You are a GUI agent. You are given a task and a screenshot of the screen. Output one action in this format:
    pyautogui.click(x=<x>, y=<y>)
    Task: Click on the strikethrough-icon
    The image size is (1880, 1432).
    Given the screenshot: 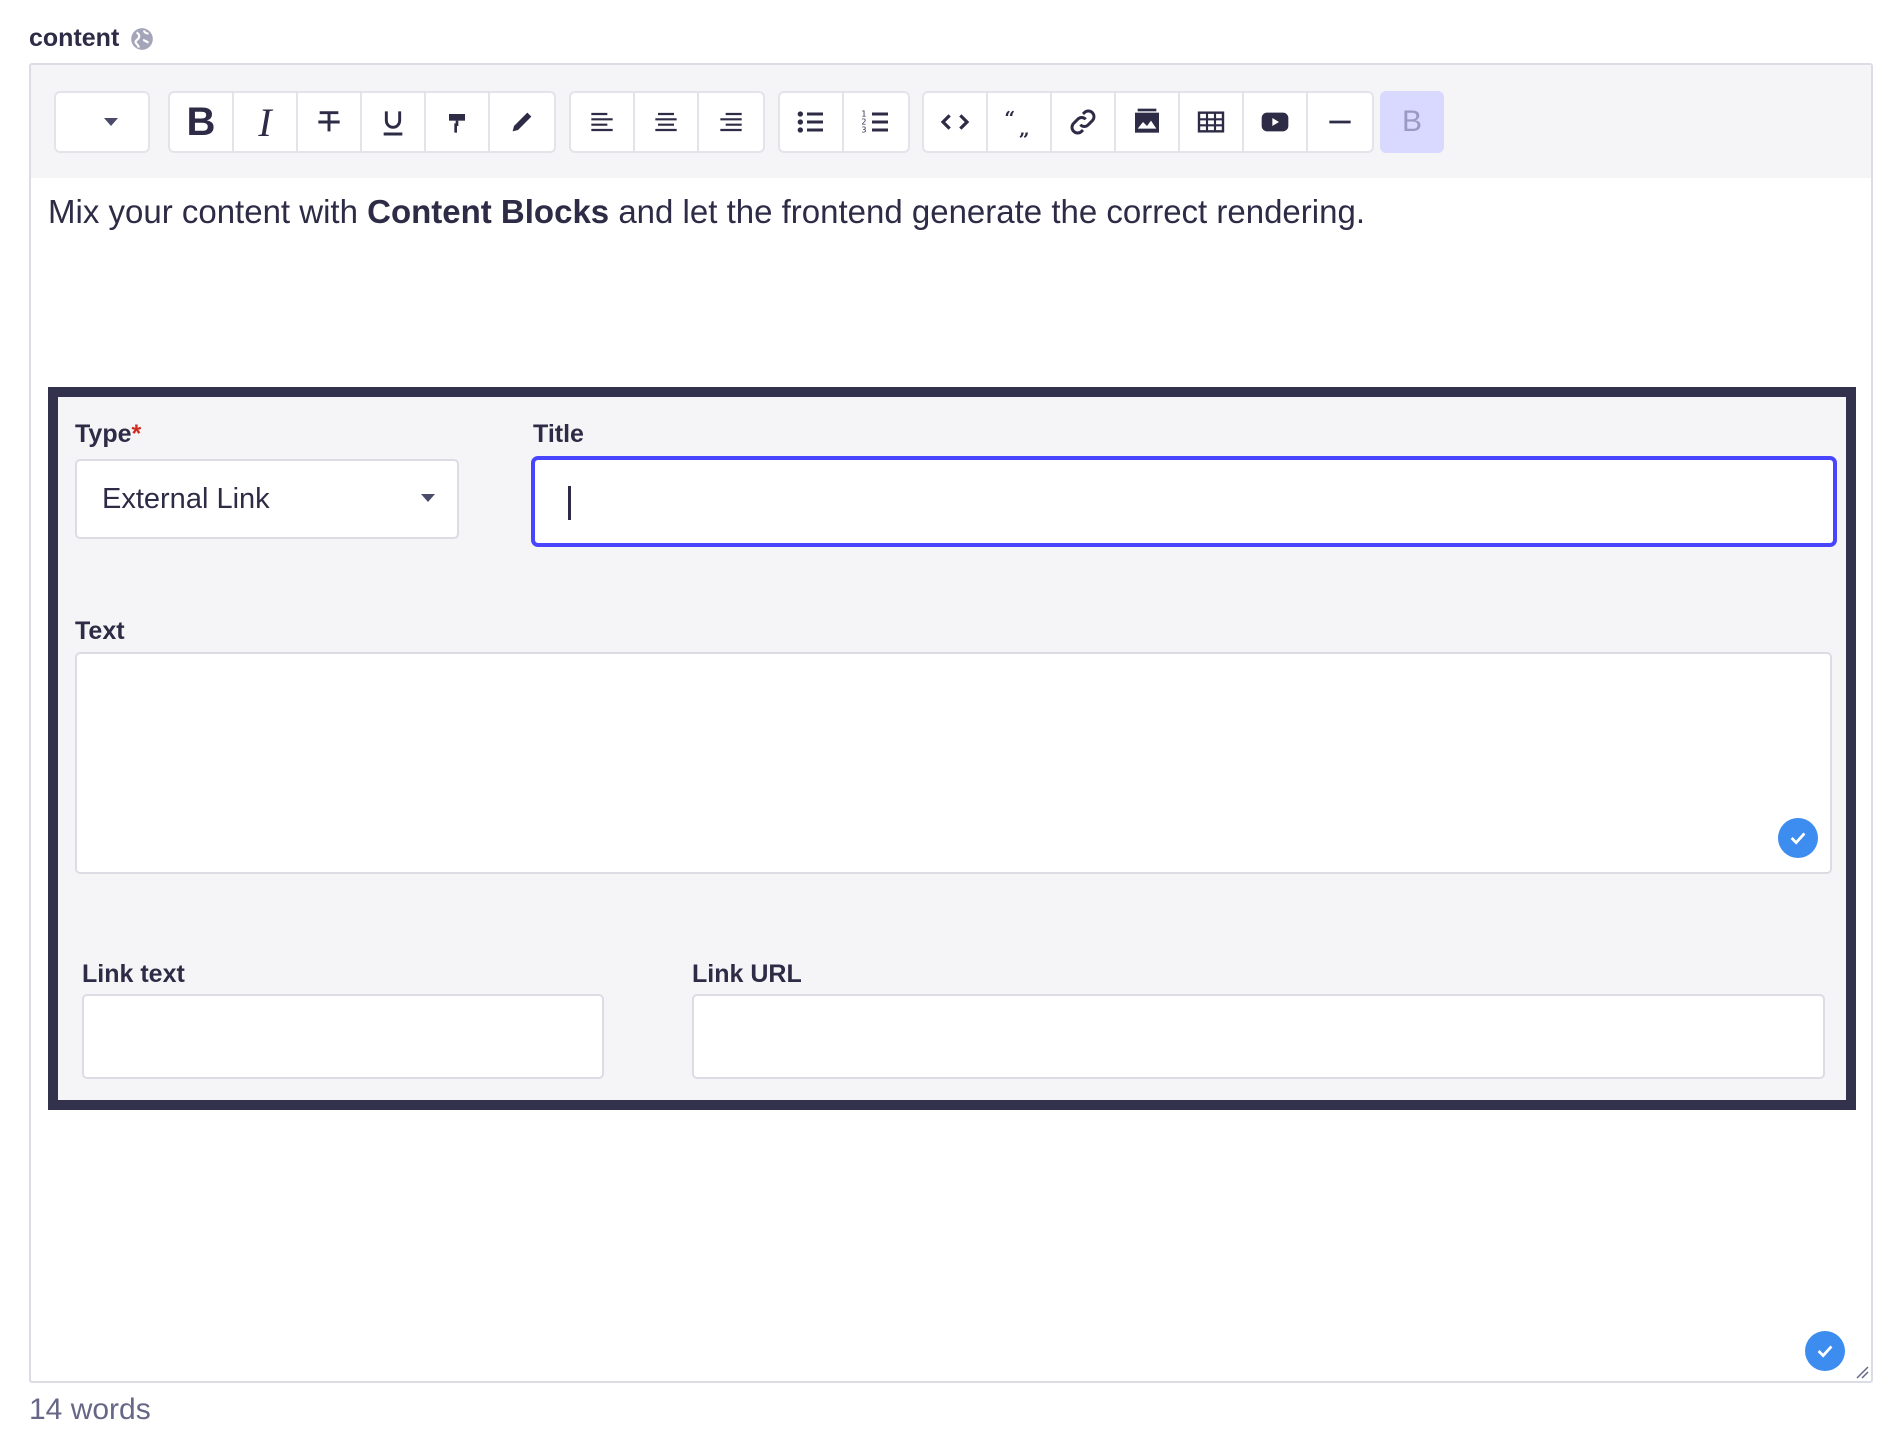 What is the action you would take?
    pyautogui.click(x=329, y=121)
    